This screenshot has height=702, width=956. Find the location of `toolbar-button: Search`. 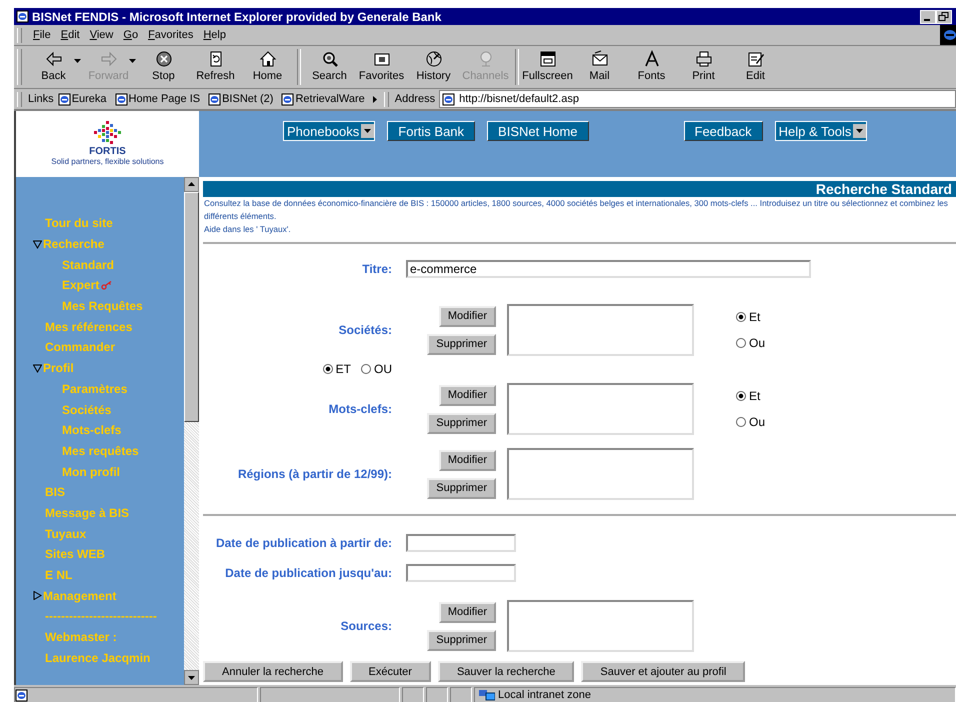

toolbar-button: Search is located at coordinates (329, 67).